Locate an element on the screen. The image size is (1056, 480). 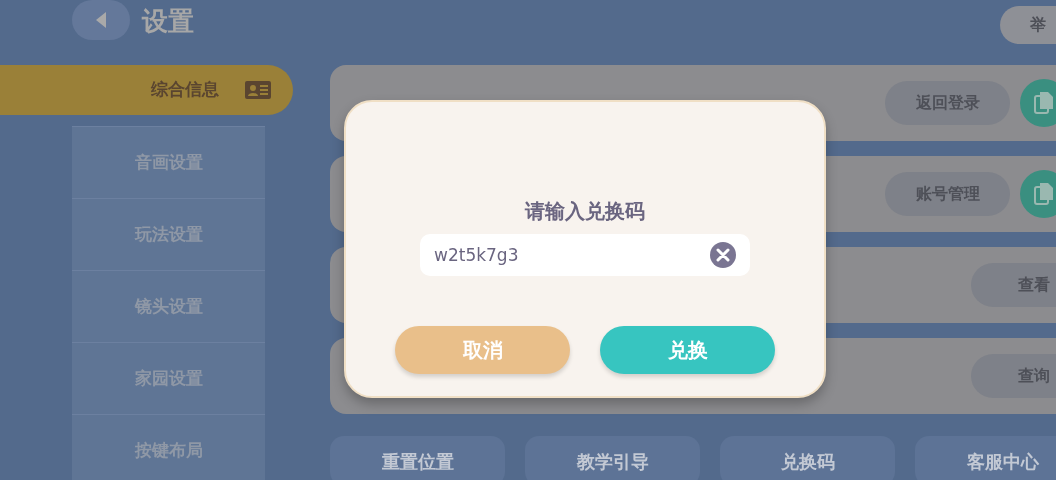
dialog-title: 请输入兑换码 is located at coordinates (585, 211).